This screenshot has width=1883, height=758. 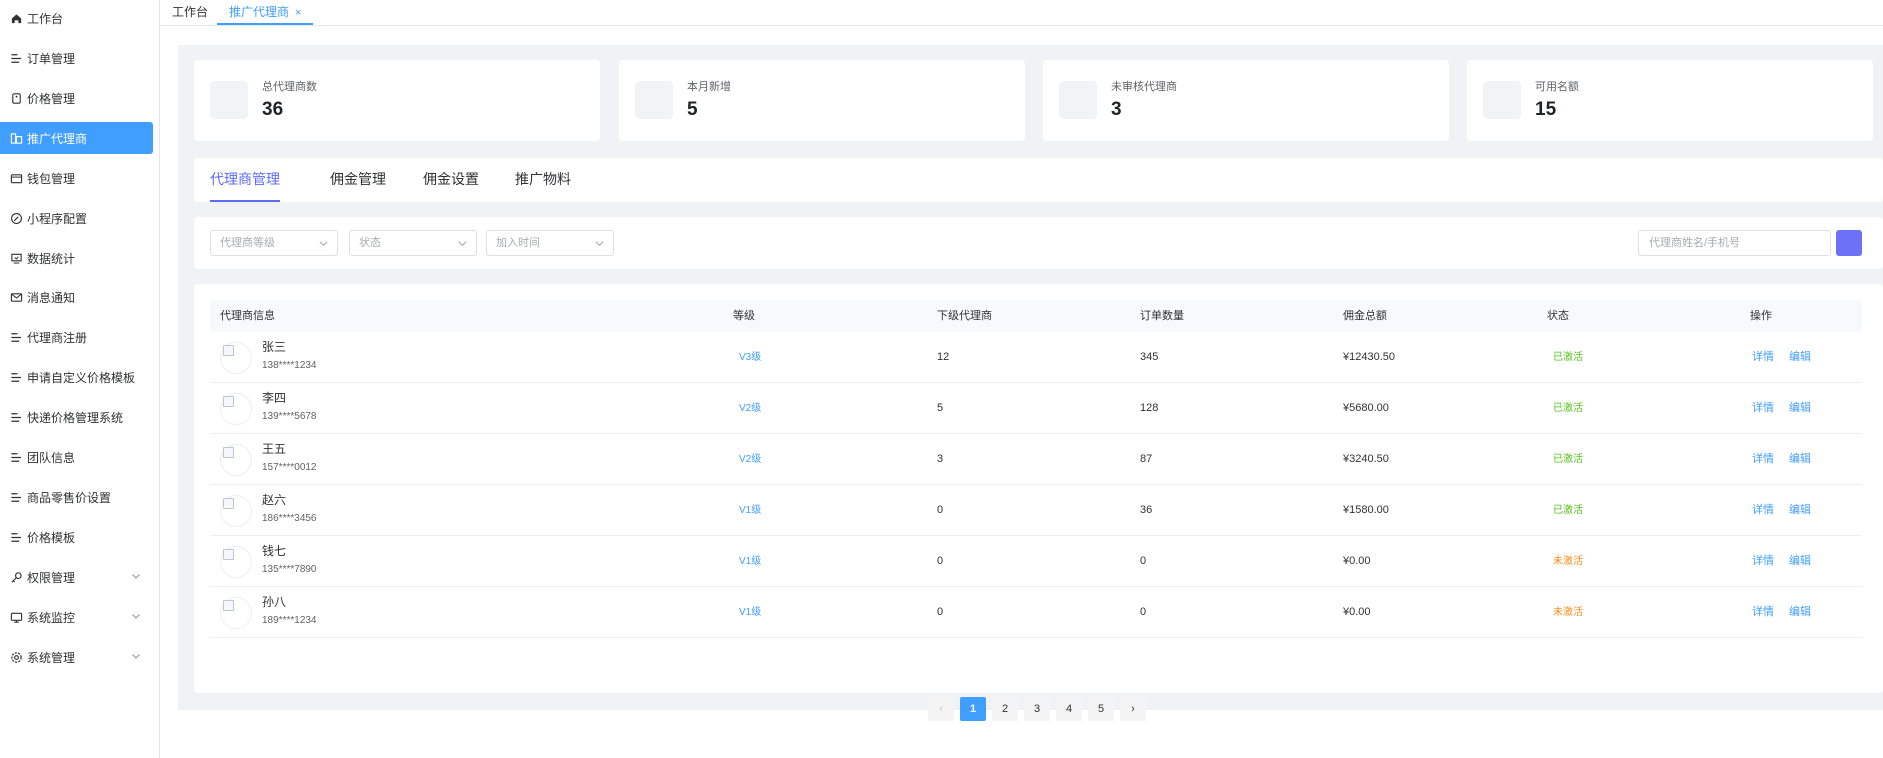 I want to click on prev-page-button: ‹, so click(x=941, y=709).